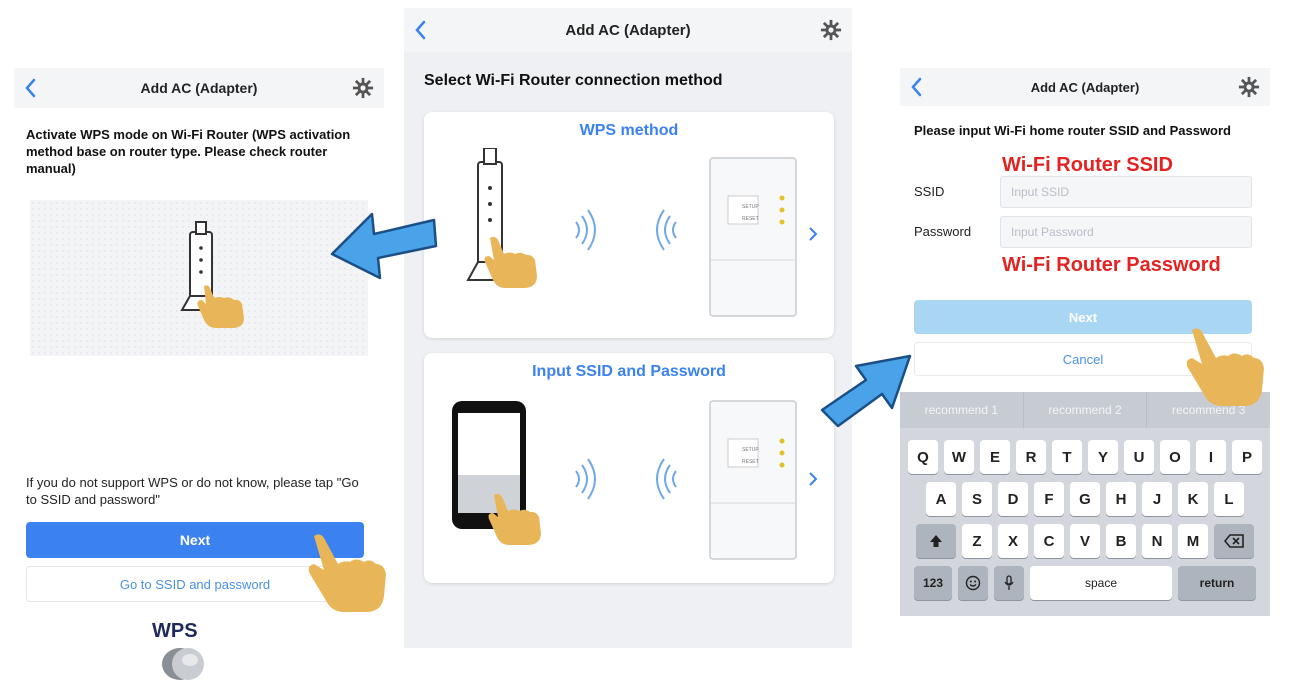 The height and width of the screenshot is (687, 1293). Describe the element at coordinates (1087, 165) in the screenshot. I see `ssid-annotation: Wi-Fi Router SSID` at that location.